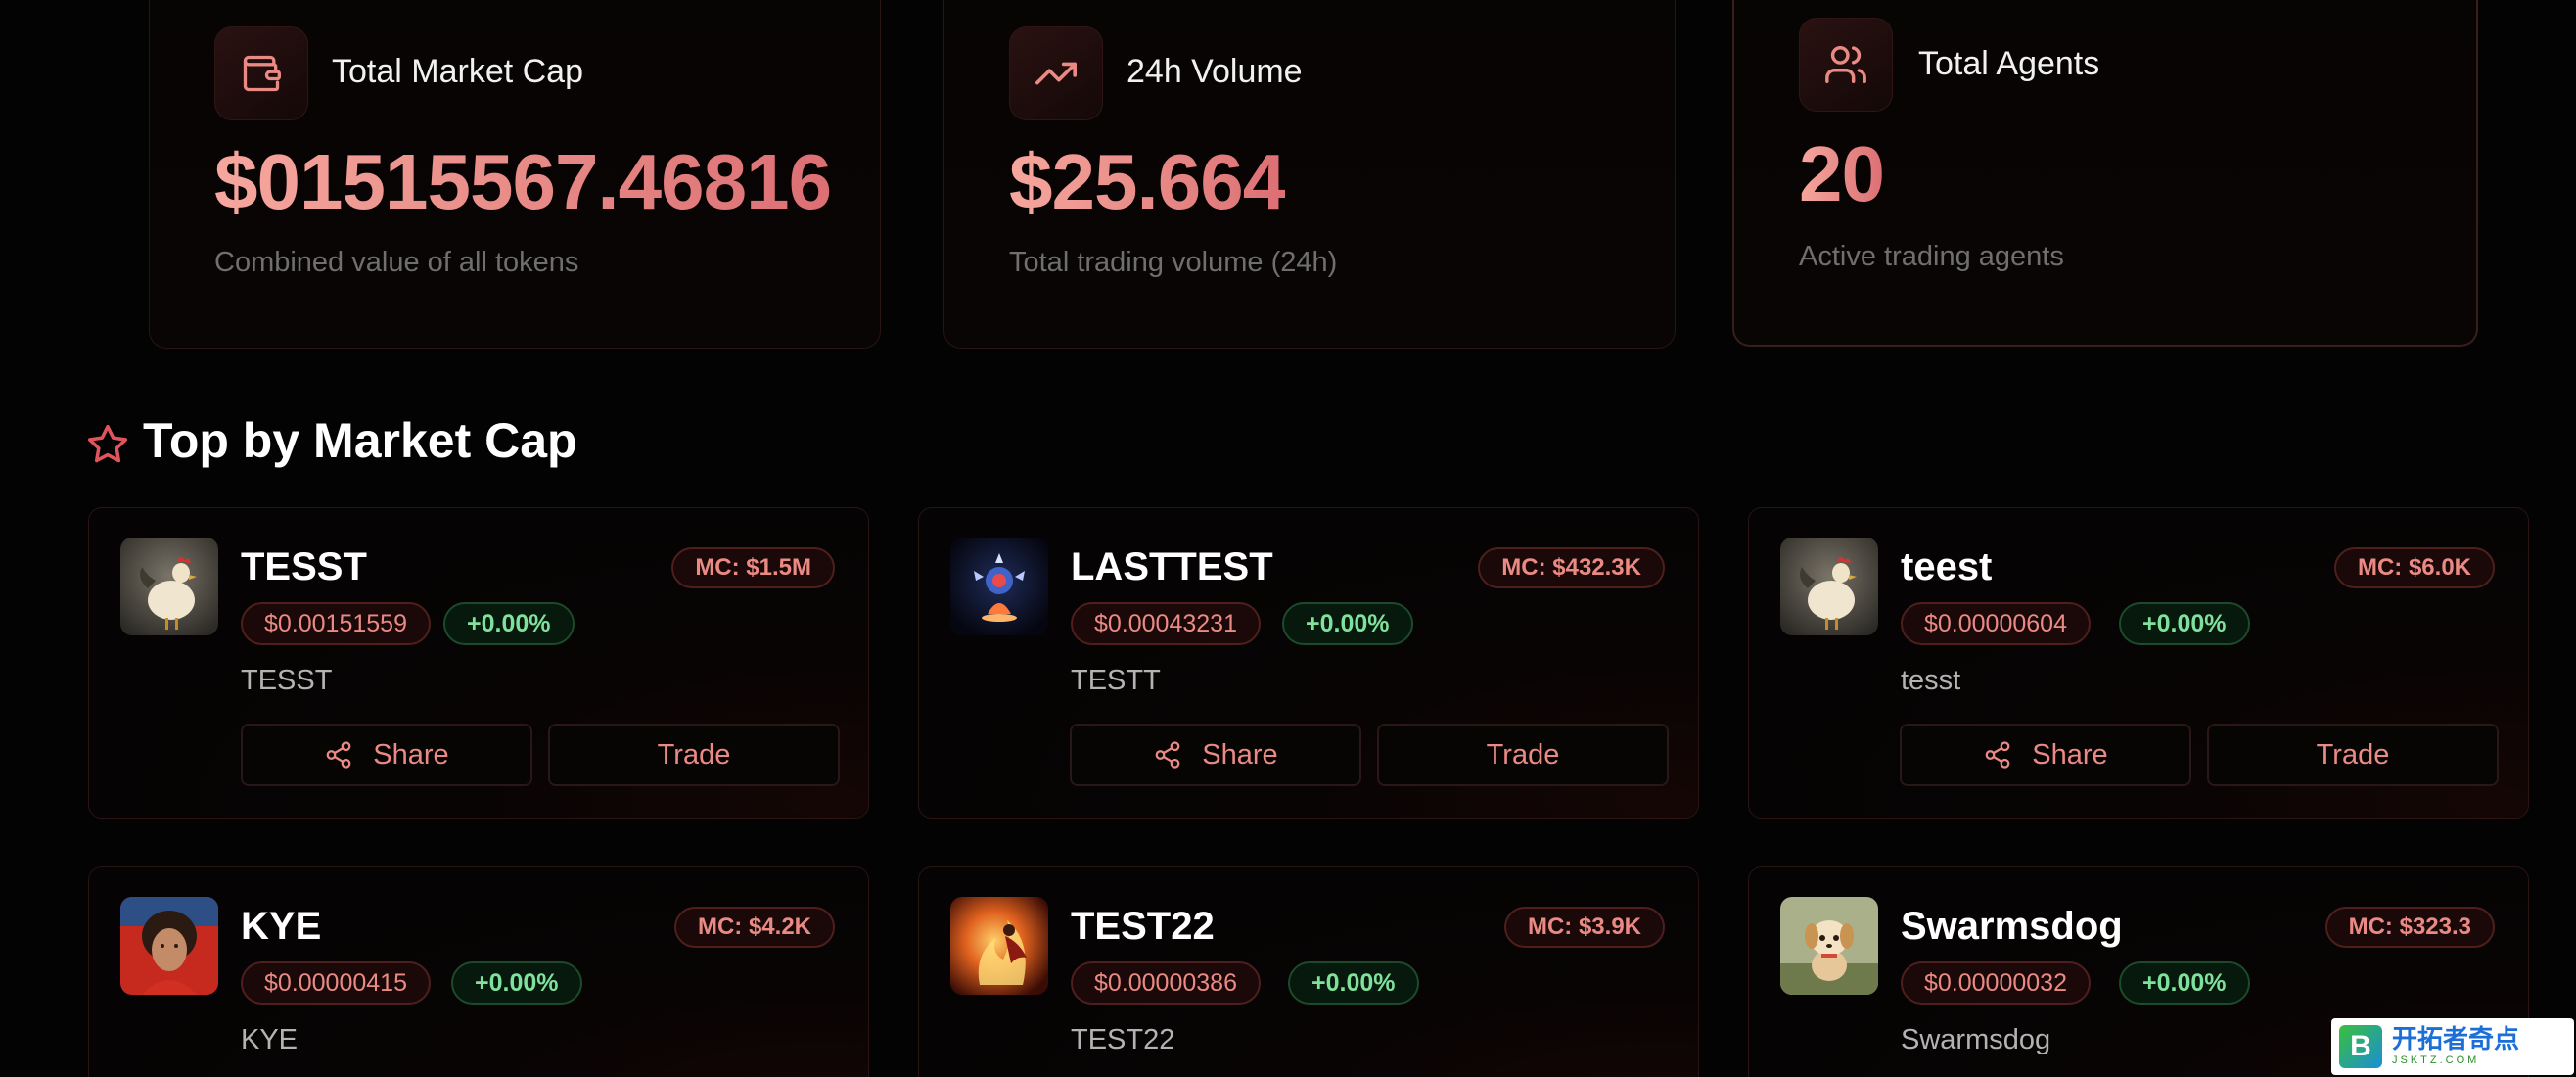 Image resolution: width=2576 pixels, height=1077 pixels. I want to click on price-badge: $0.00000415, so click(336, 983).